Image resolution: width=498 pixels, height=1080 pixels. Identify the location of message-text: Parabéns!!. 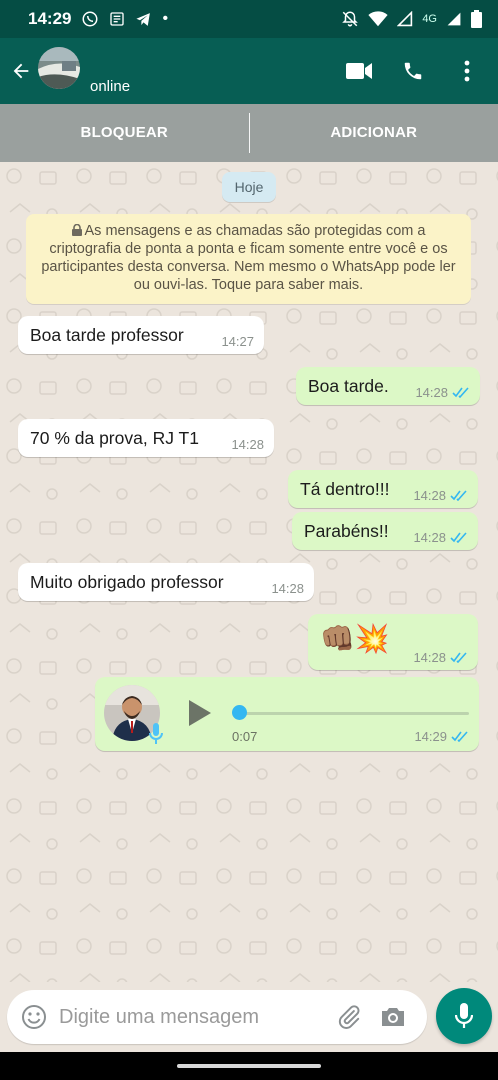
(346, 531).